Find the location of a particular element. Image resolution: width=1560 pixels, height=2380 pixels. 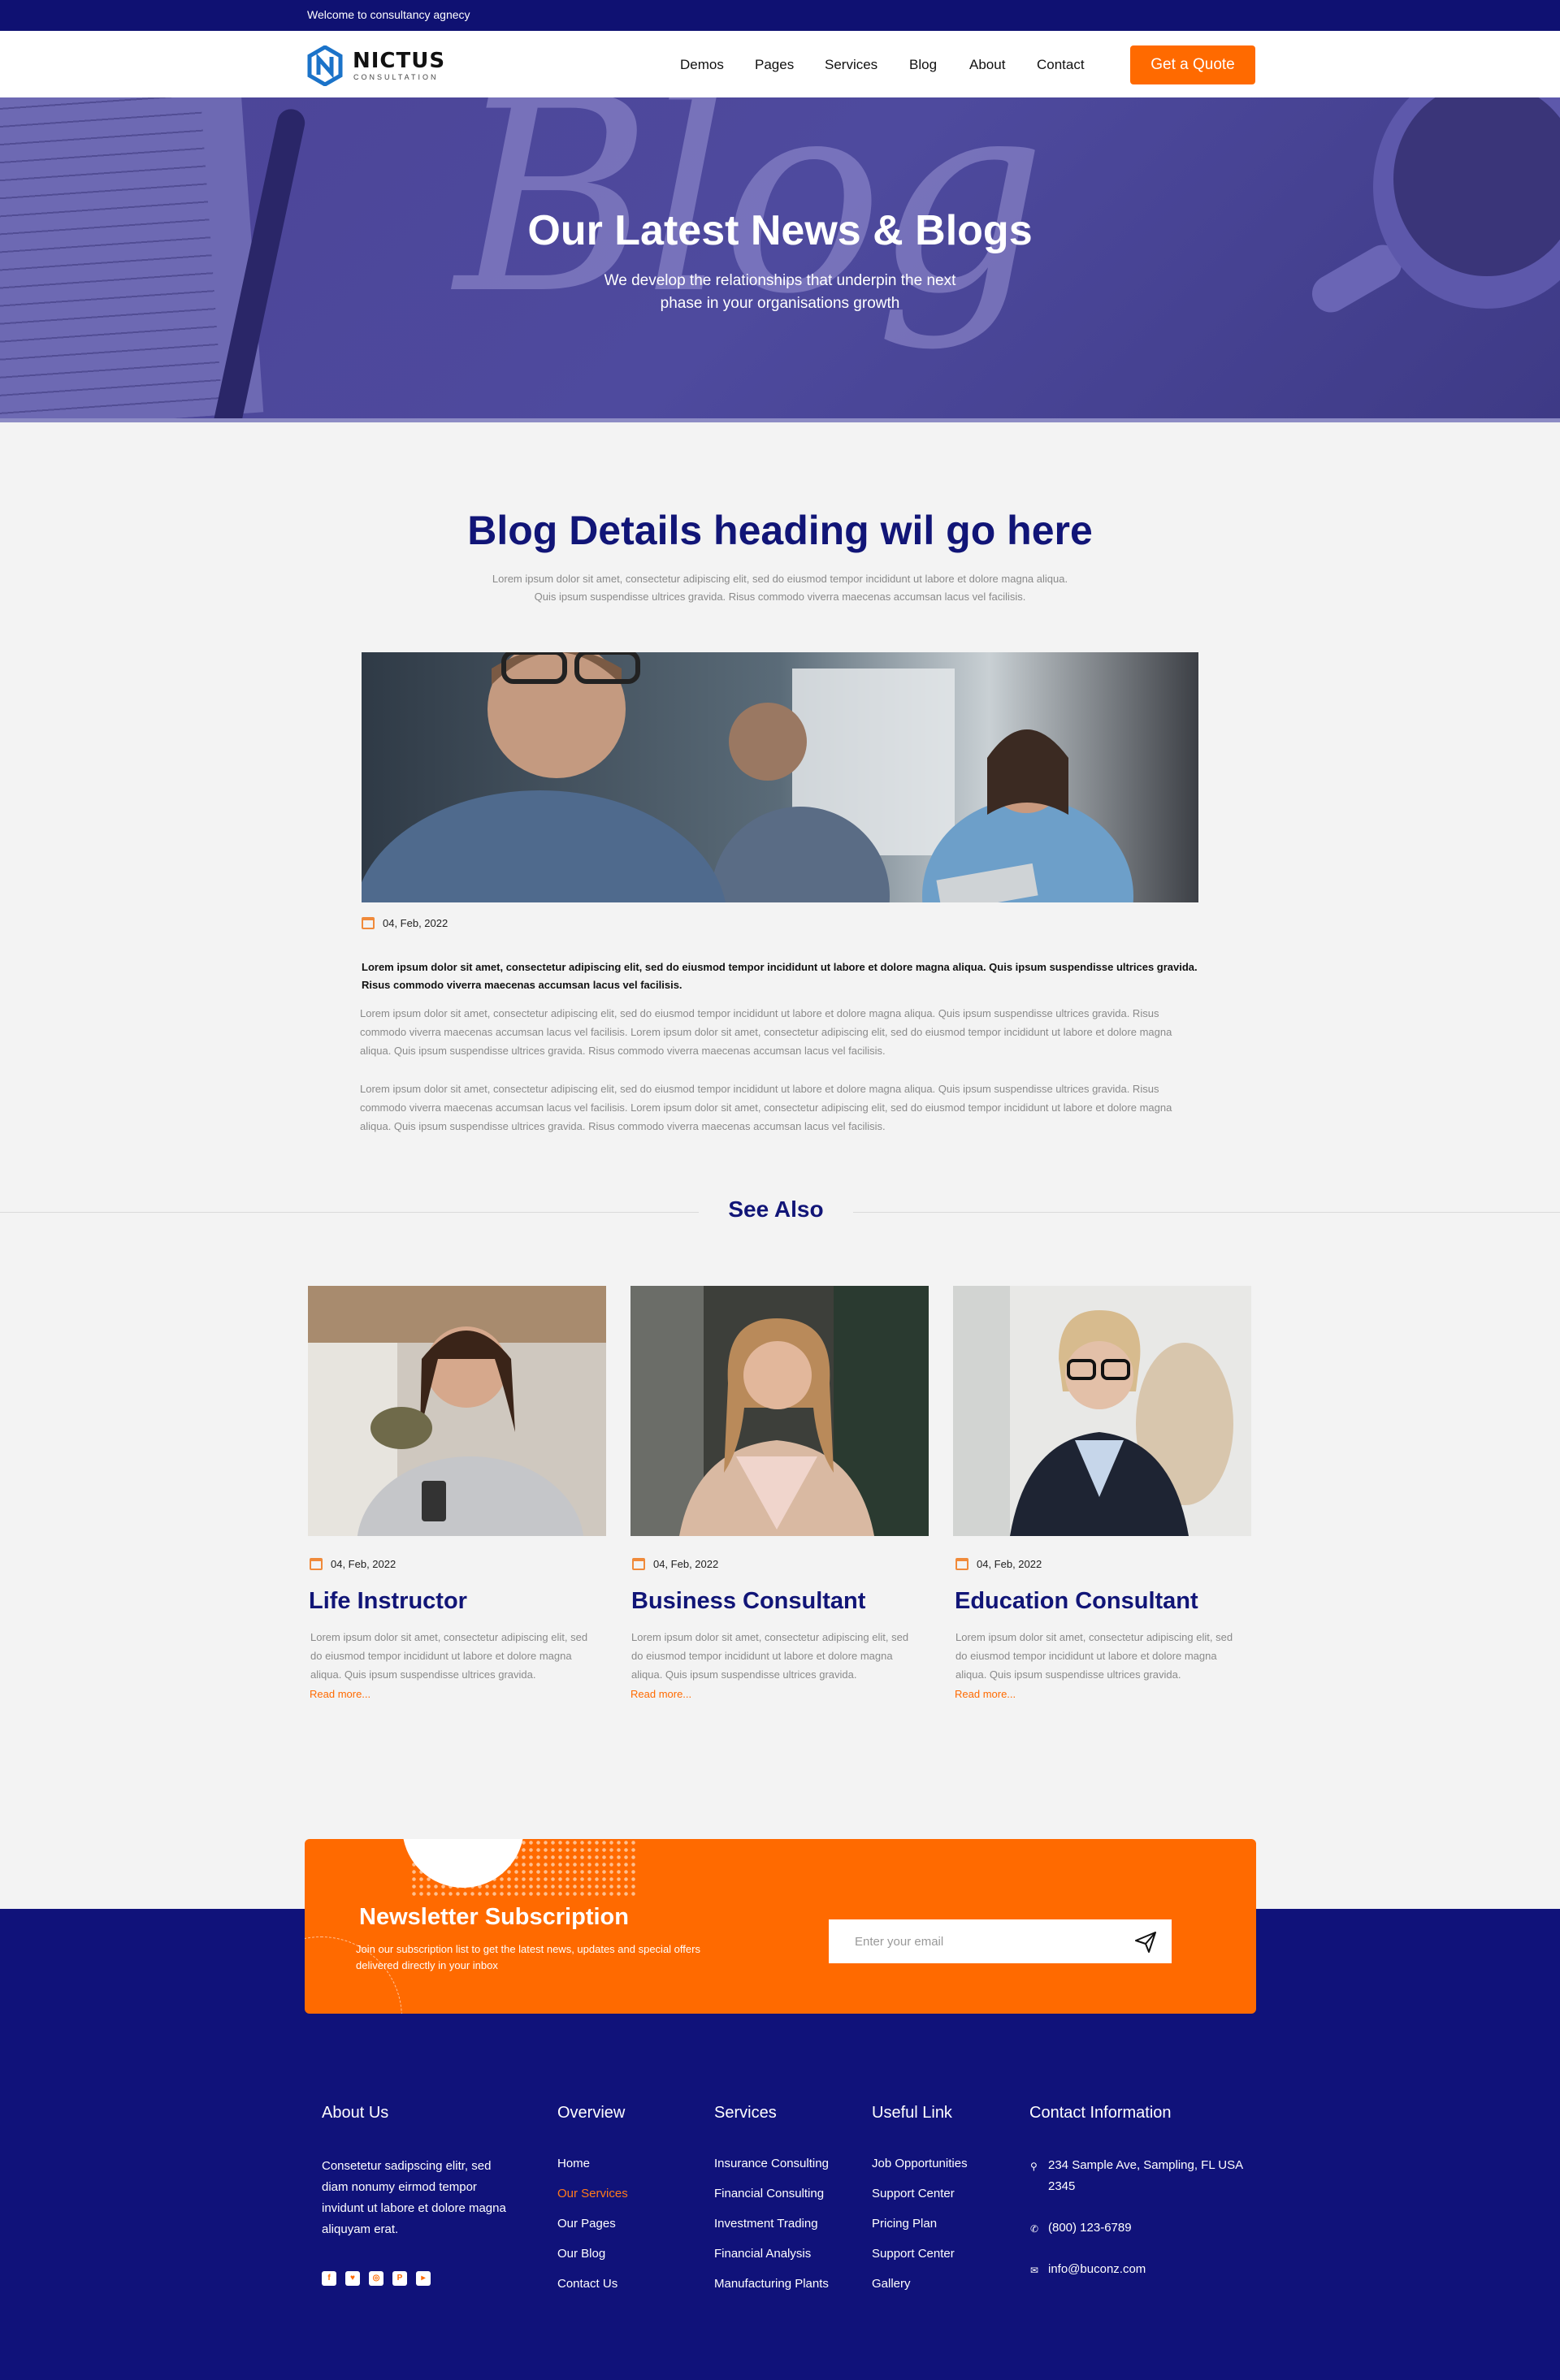

blog-main-image is located at coordinates (780, 777).